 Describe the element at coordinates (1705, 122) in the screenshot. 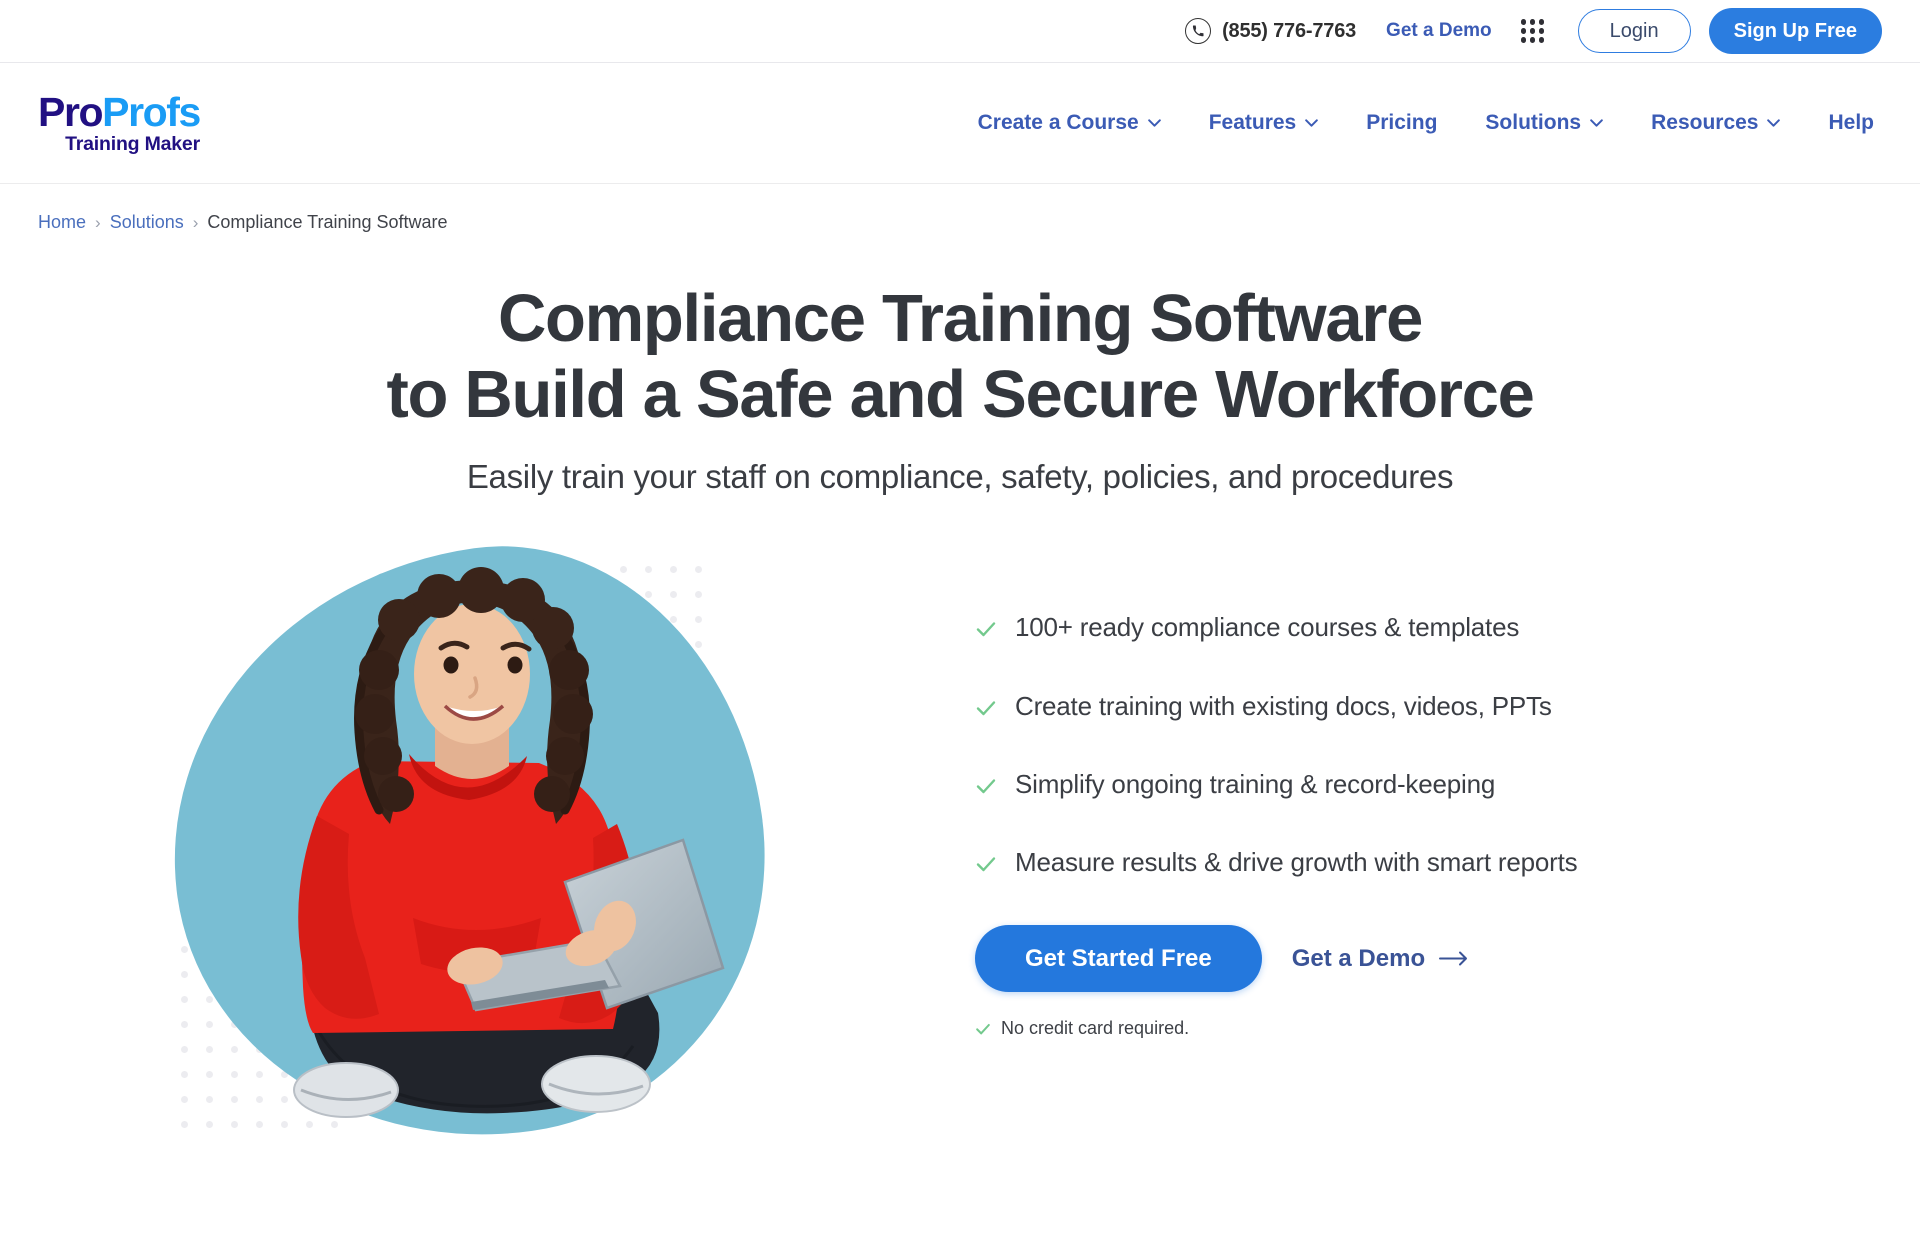

I see `nav-label: Resources` at that location.